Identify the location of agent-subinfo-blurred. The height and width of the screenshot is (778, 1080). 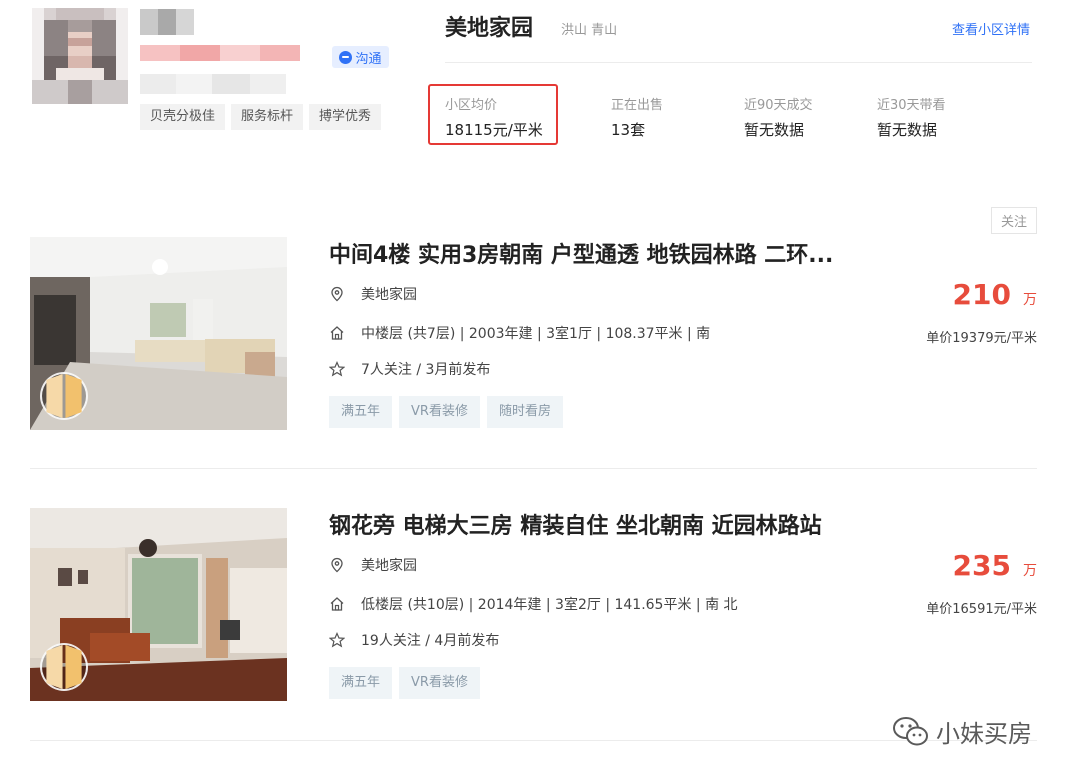
(213, 84).